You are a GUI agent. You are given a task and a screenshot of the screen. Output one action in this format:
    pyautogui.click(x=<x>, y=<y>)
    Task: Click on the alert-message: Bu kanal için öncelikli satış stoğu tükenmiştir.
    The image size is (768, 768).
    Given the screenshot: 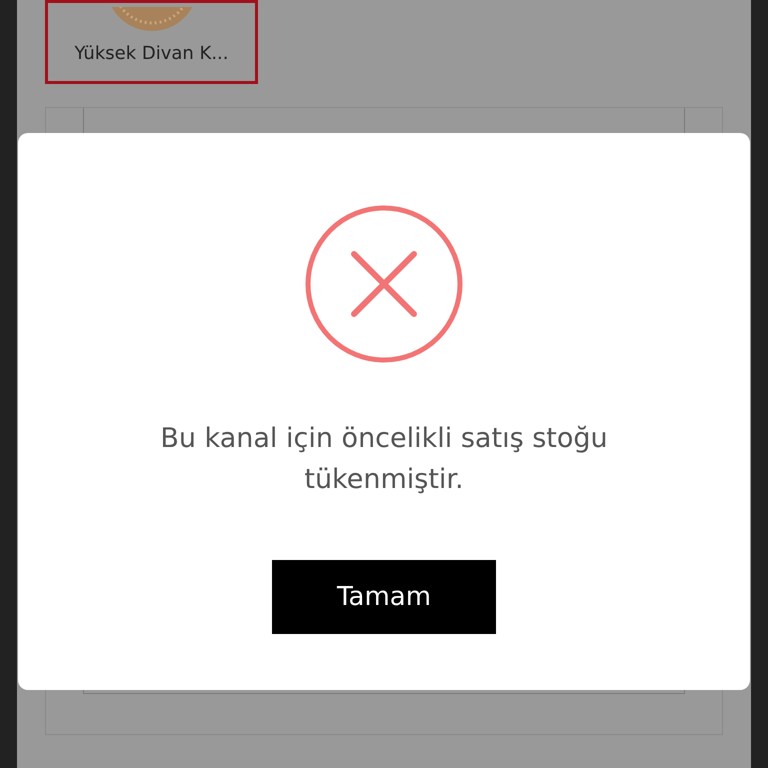 What is the action you would take?
    pyautogui.click(x=384, y=459)
    